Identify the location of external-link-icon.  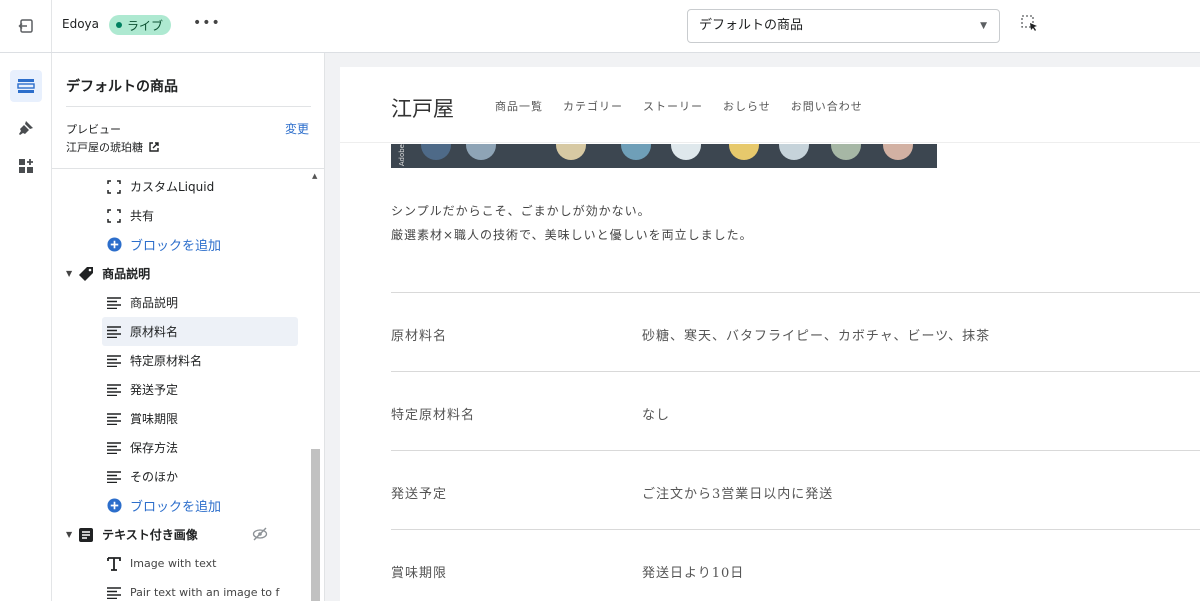
(154, 147).